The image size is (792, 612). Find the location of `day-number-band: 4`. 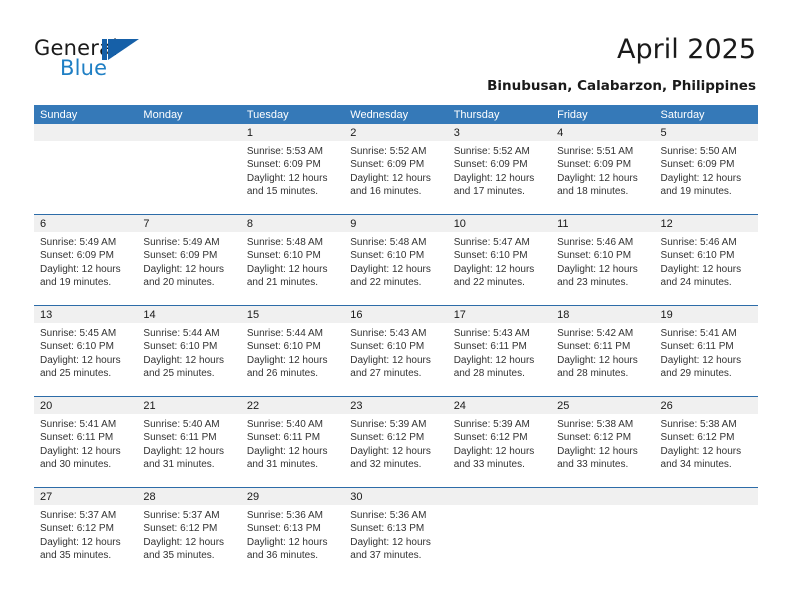

day-number-band: 4 is located at coordinates (603, 132).